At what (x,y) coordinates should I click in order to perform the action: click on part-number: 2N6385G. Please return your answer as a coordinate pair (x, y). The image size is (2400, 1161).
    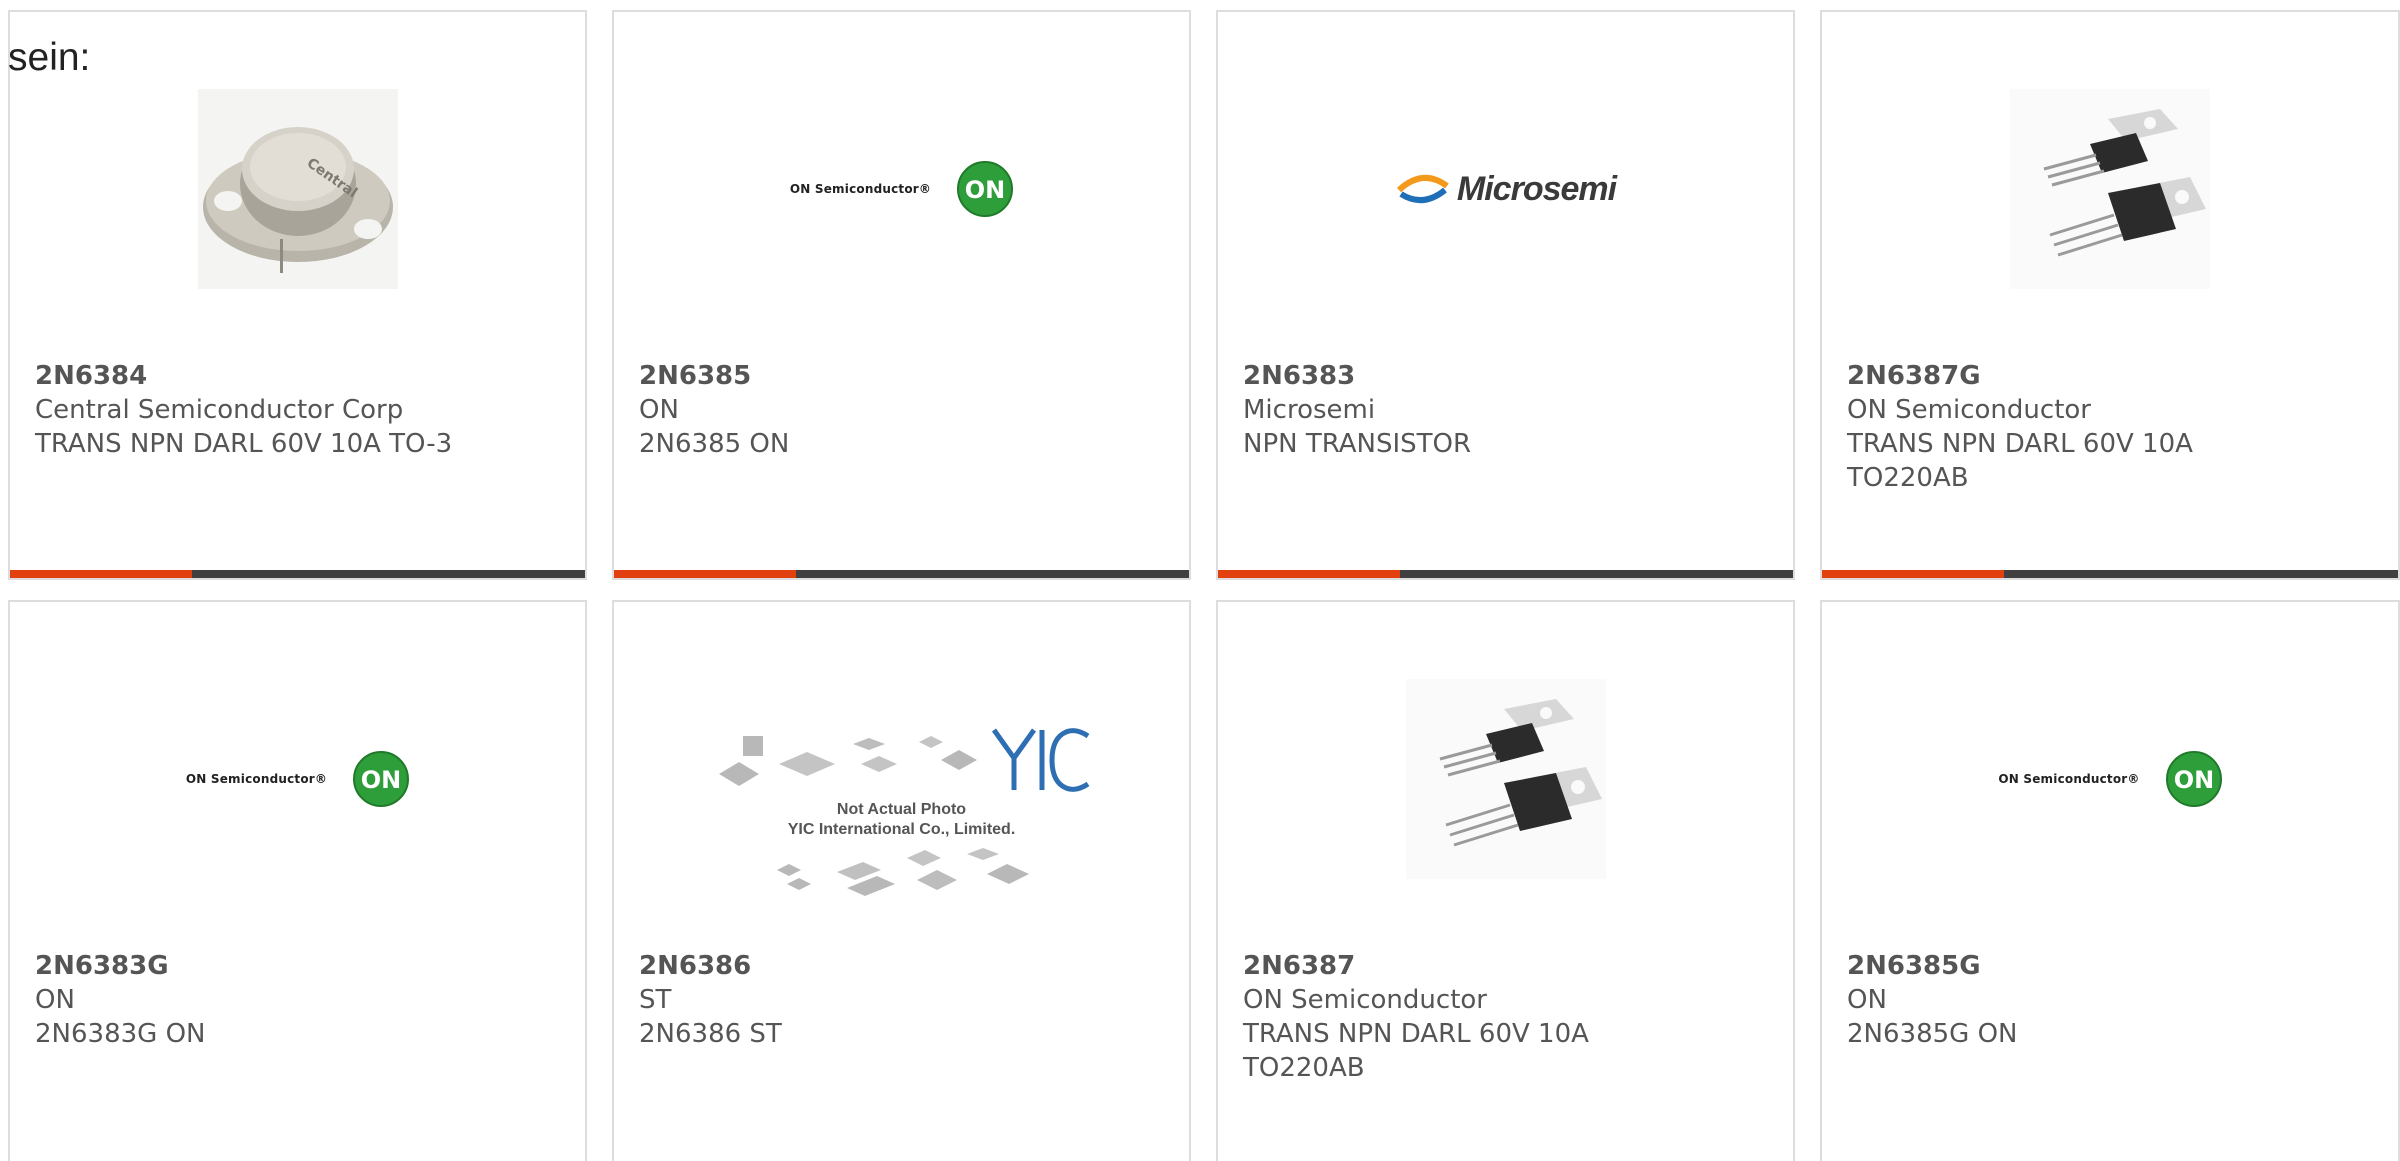
    Looking at the image, I should click on (2112, 966).